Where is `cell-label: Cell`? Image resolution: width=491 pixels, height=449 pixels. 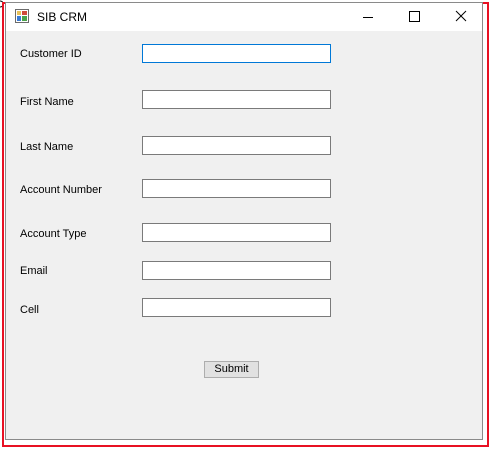
cell-label: Cell is located at coordinates (29, 310).